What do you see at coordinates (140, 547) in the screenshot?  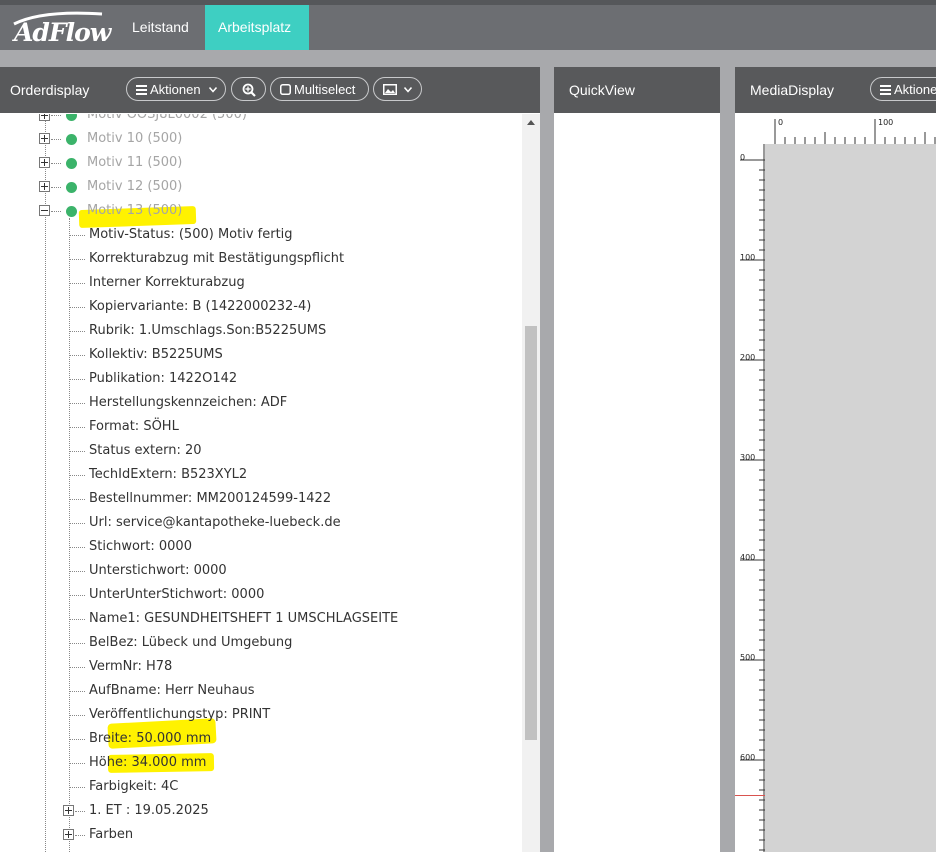 I see `motiv-detail-row: Stichwort: 0000` at bounding box center [140, 547].